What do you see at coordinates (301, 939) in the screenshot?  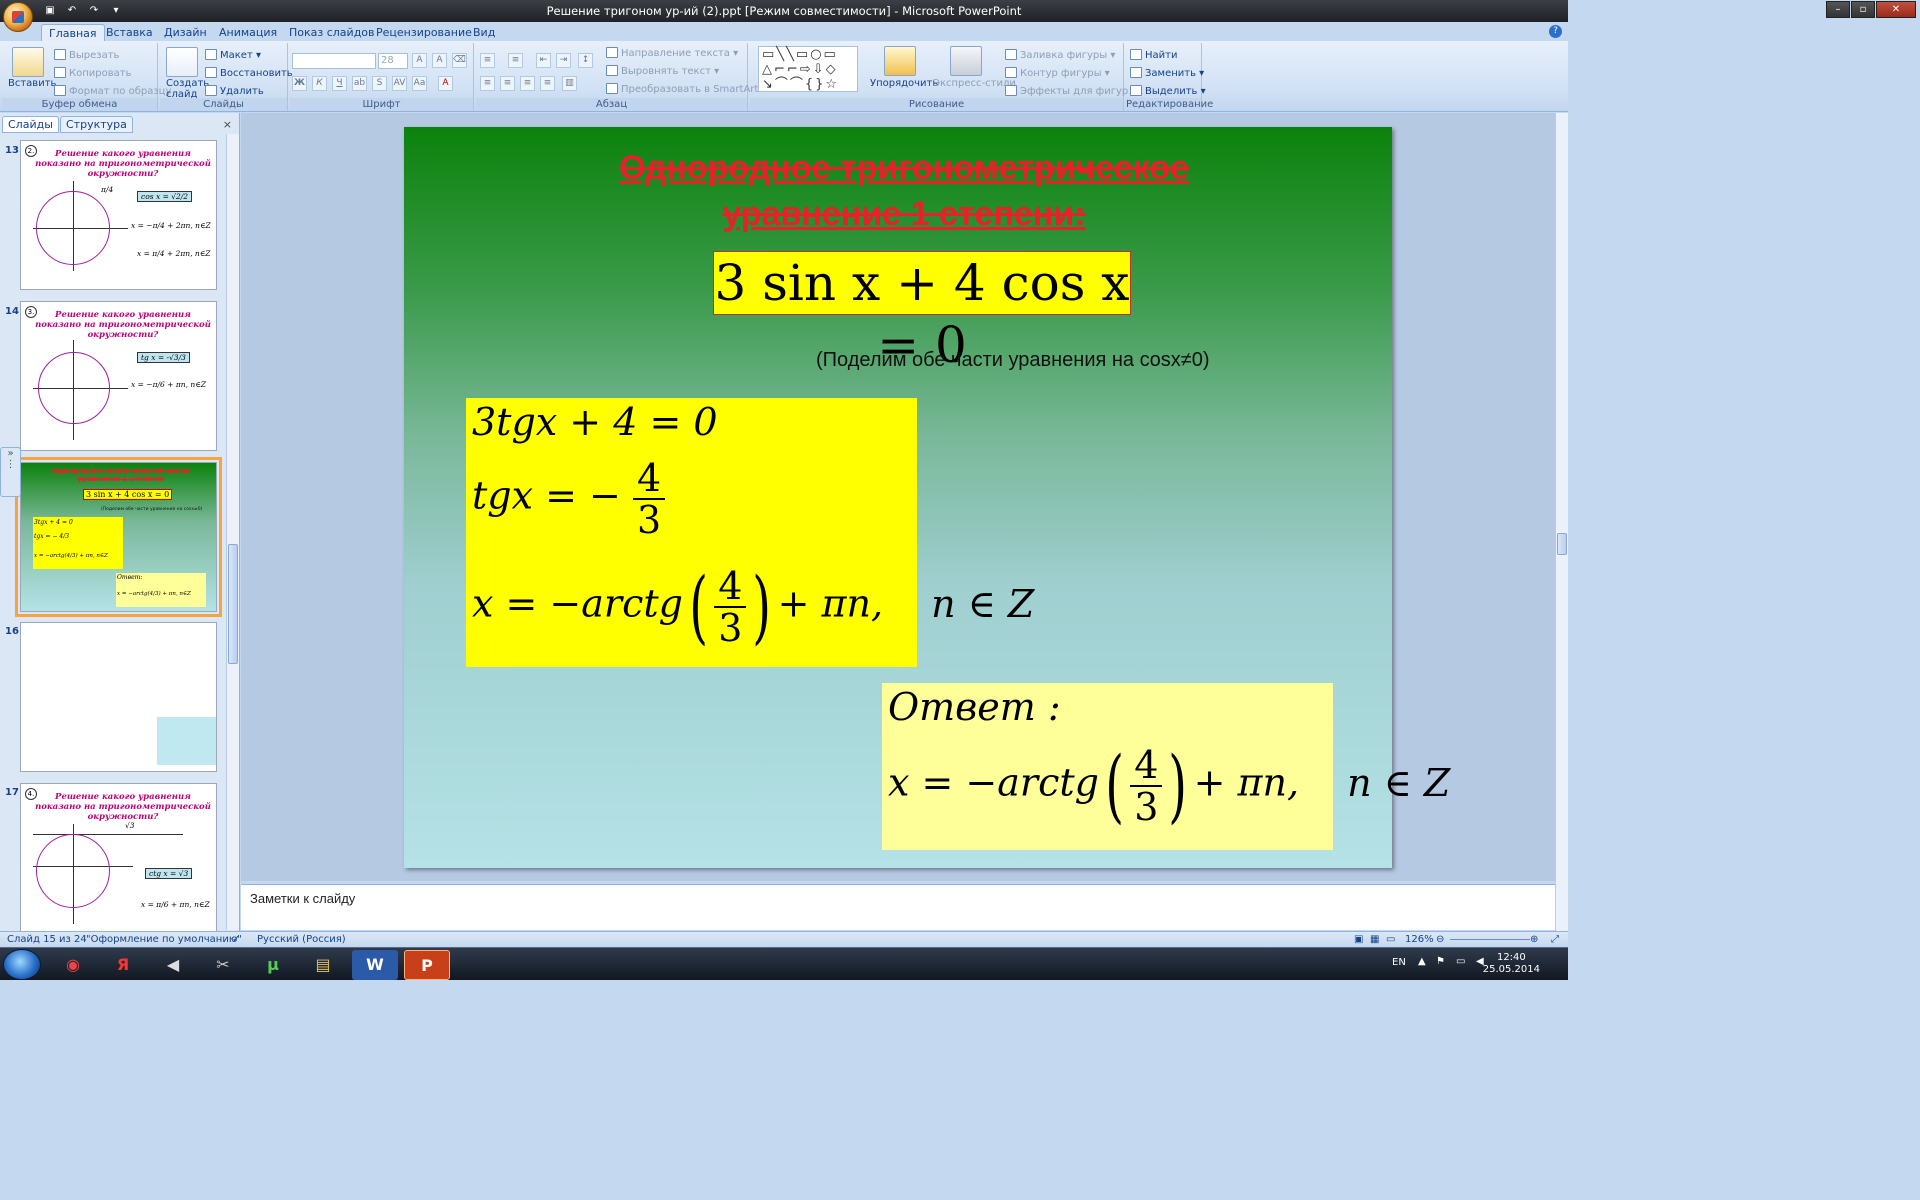 I see `language-indicator: Русский (Россия)` at bounding box center [301, 939].